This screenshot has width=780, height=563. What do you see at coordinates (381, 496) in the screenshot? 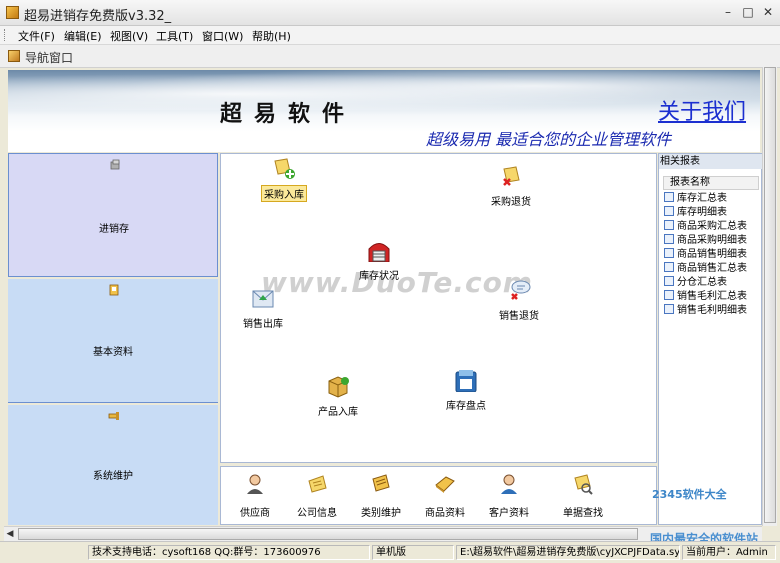
I see `category-maintenance-button: 类别维护` at bounding box center [381, 496].